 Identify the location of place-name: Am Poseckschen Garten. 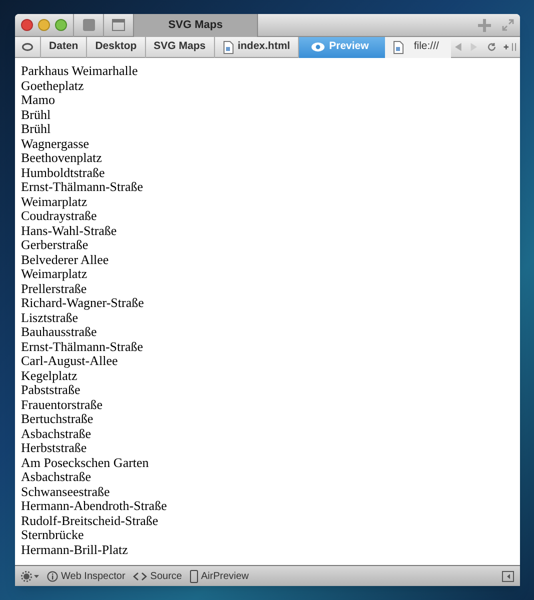
(85, 463).